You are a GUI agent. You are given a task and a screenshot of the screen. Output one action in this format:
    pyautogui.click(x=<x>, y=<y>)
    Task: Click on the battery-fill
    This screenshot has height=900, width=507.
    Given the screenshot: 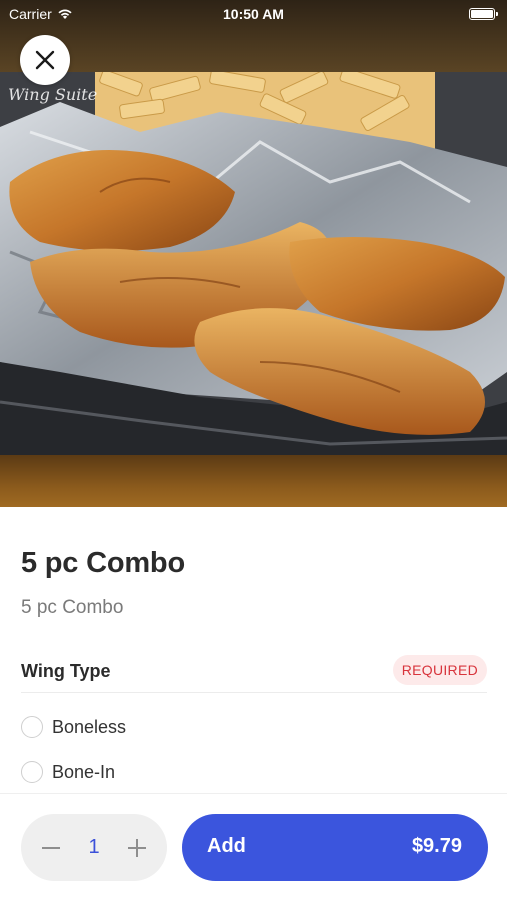 What is the action you would take?
    pyautogui.click(x=482, y=14)
    